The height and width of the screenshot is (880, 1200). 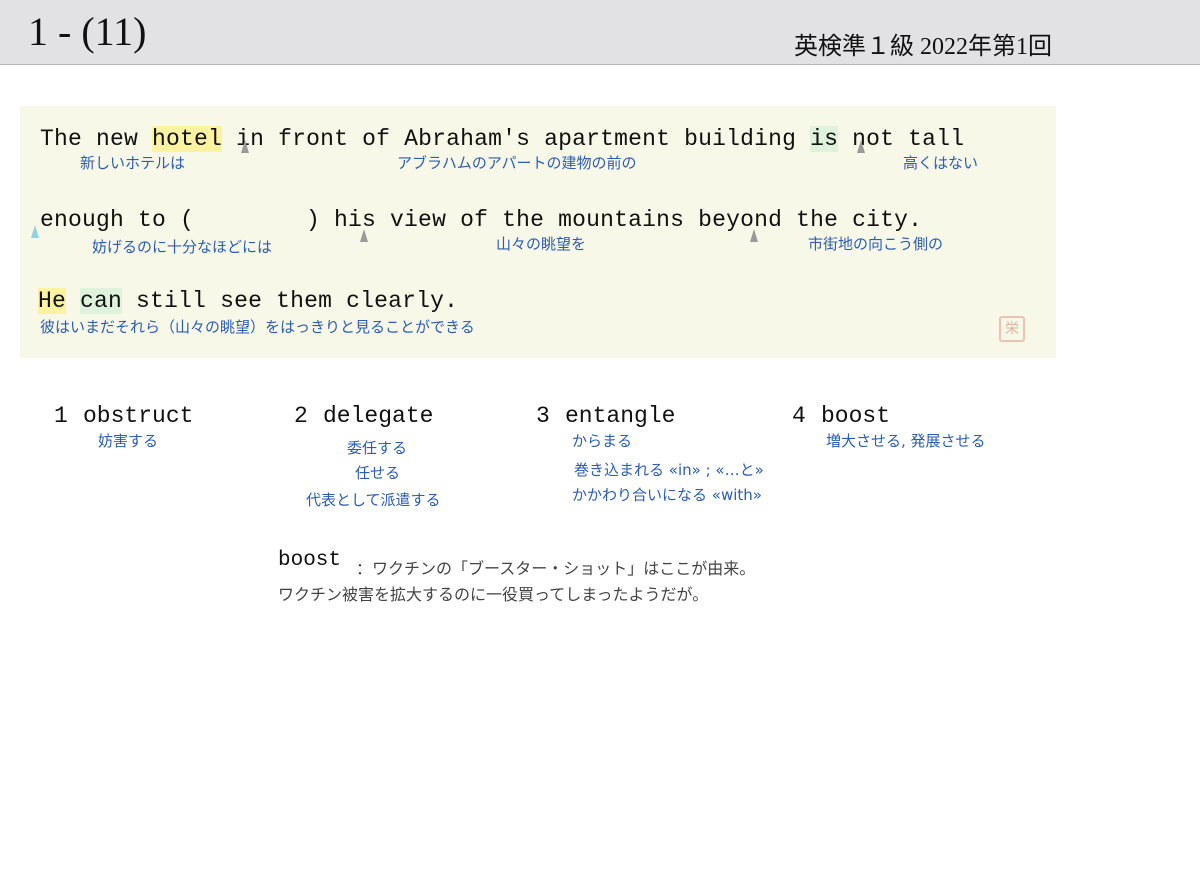 I want to click on gloss-hotel: 新しいホテルは, so click(x=133, y=163).